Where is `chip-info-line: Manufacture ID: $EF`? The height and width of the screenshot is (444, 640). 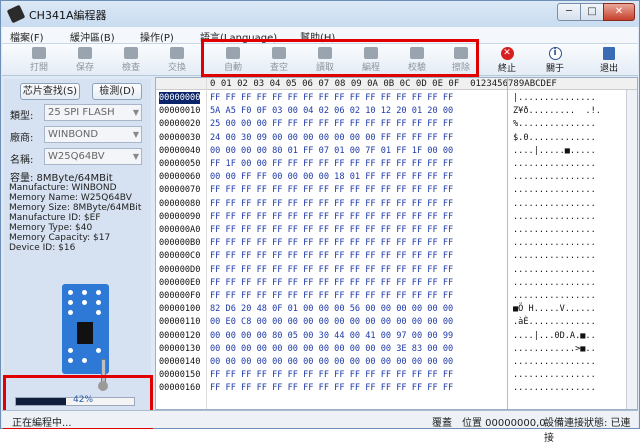 chip-info-line: Manufacture ID: $EF is located at coordinates (55, 218).